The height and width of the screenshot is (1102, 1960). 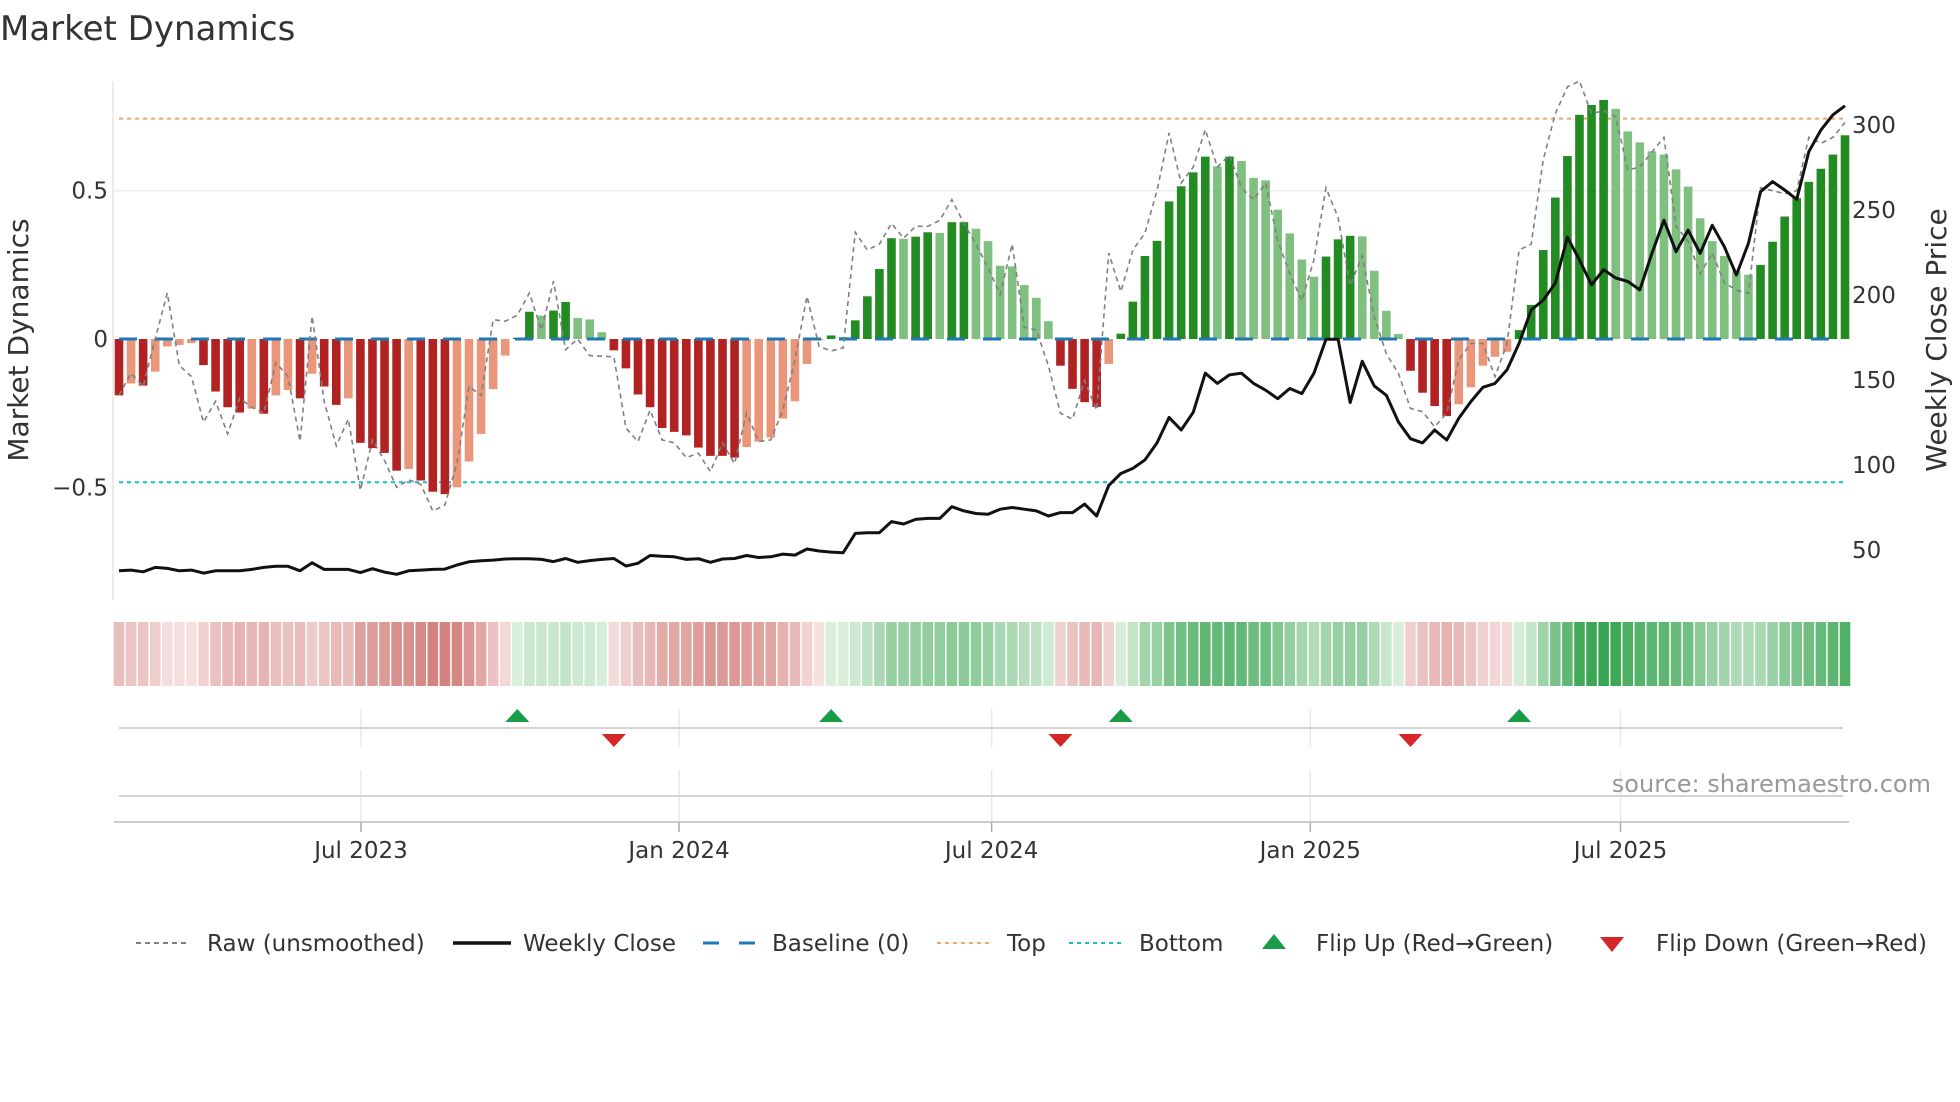 I want to click on legend-item-flip_down: Flip Down (Green→Red), so click(x=1763, y=944).